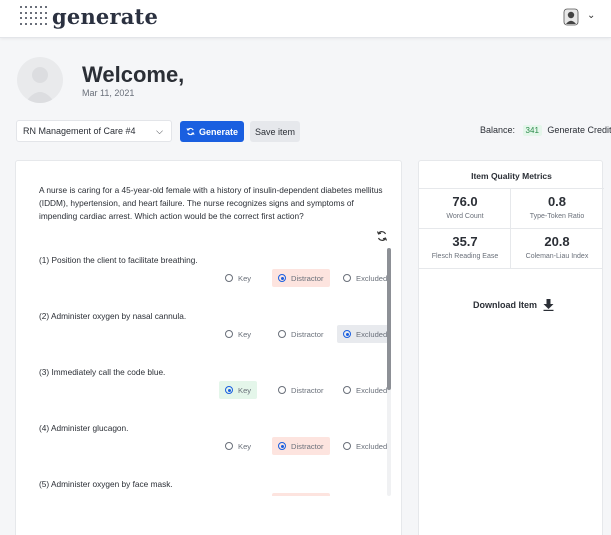 The image size is (611, 535). I want to click on metric-label: Flesch Reading Ease, so click(465, 256).